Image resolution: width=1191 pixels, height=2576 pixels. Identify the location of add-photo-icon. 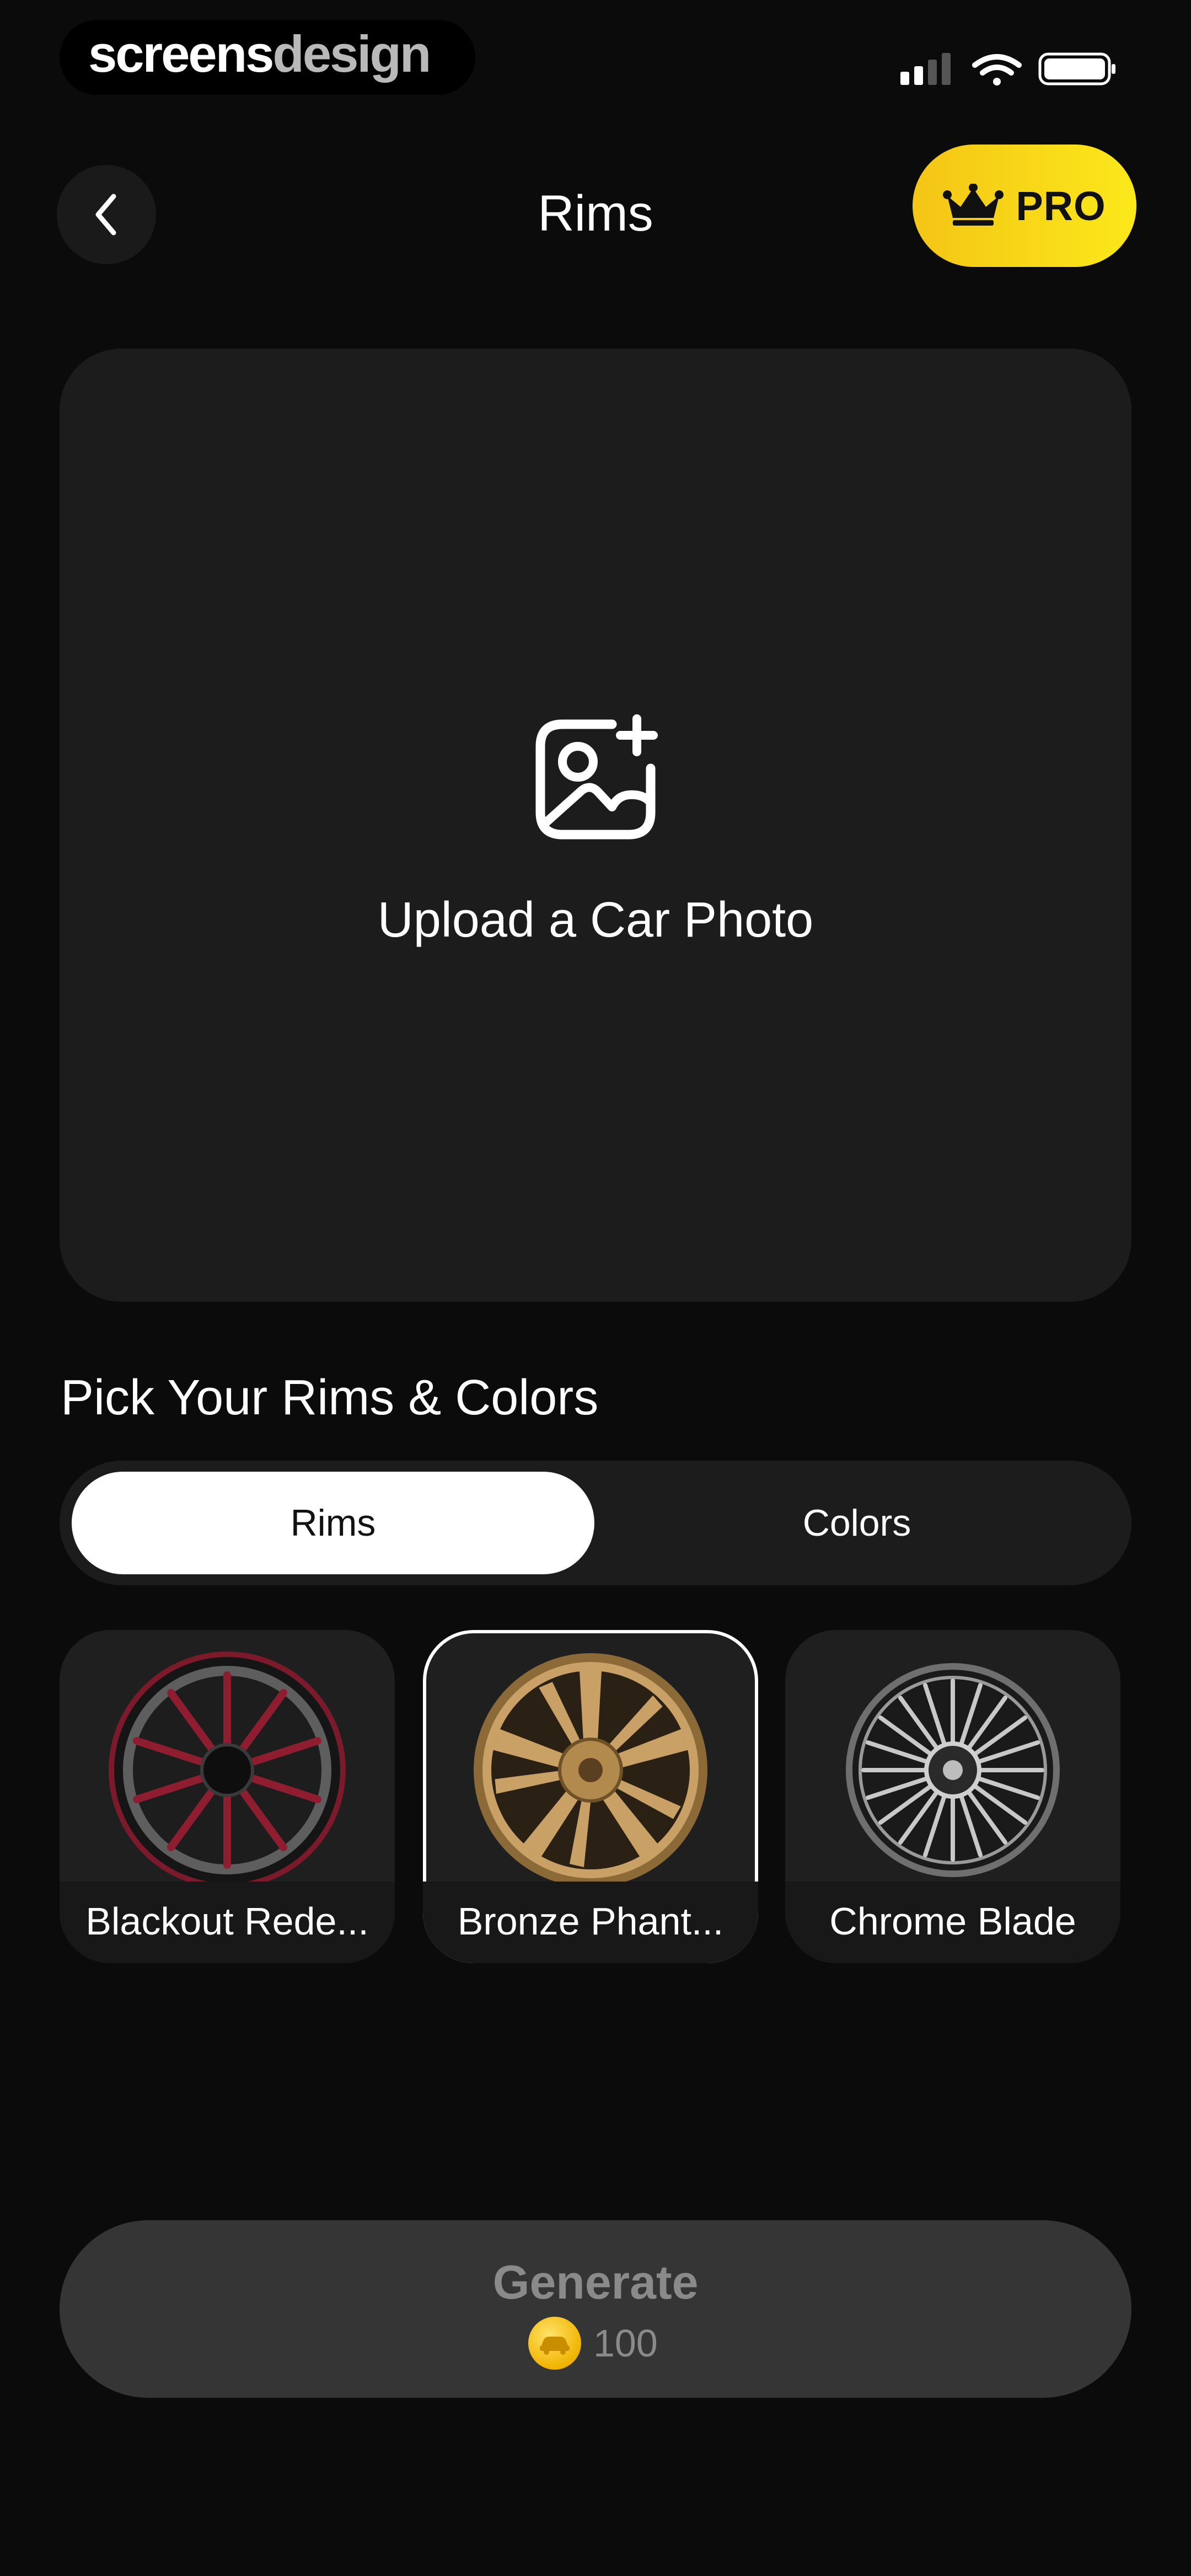
(596, 777).